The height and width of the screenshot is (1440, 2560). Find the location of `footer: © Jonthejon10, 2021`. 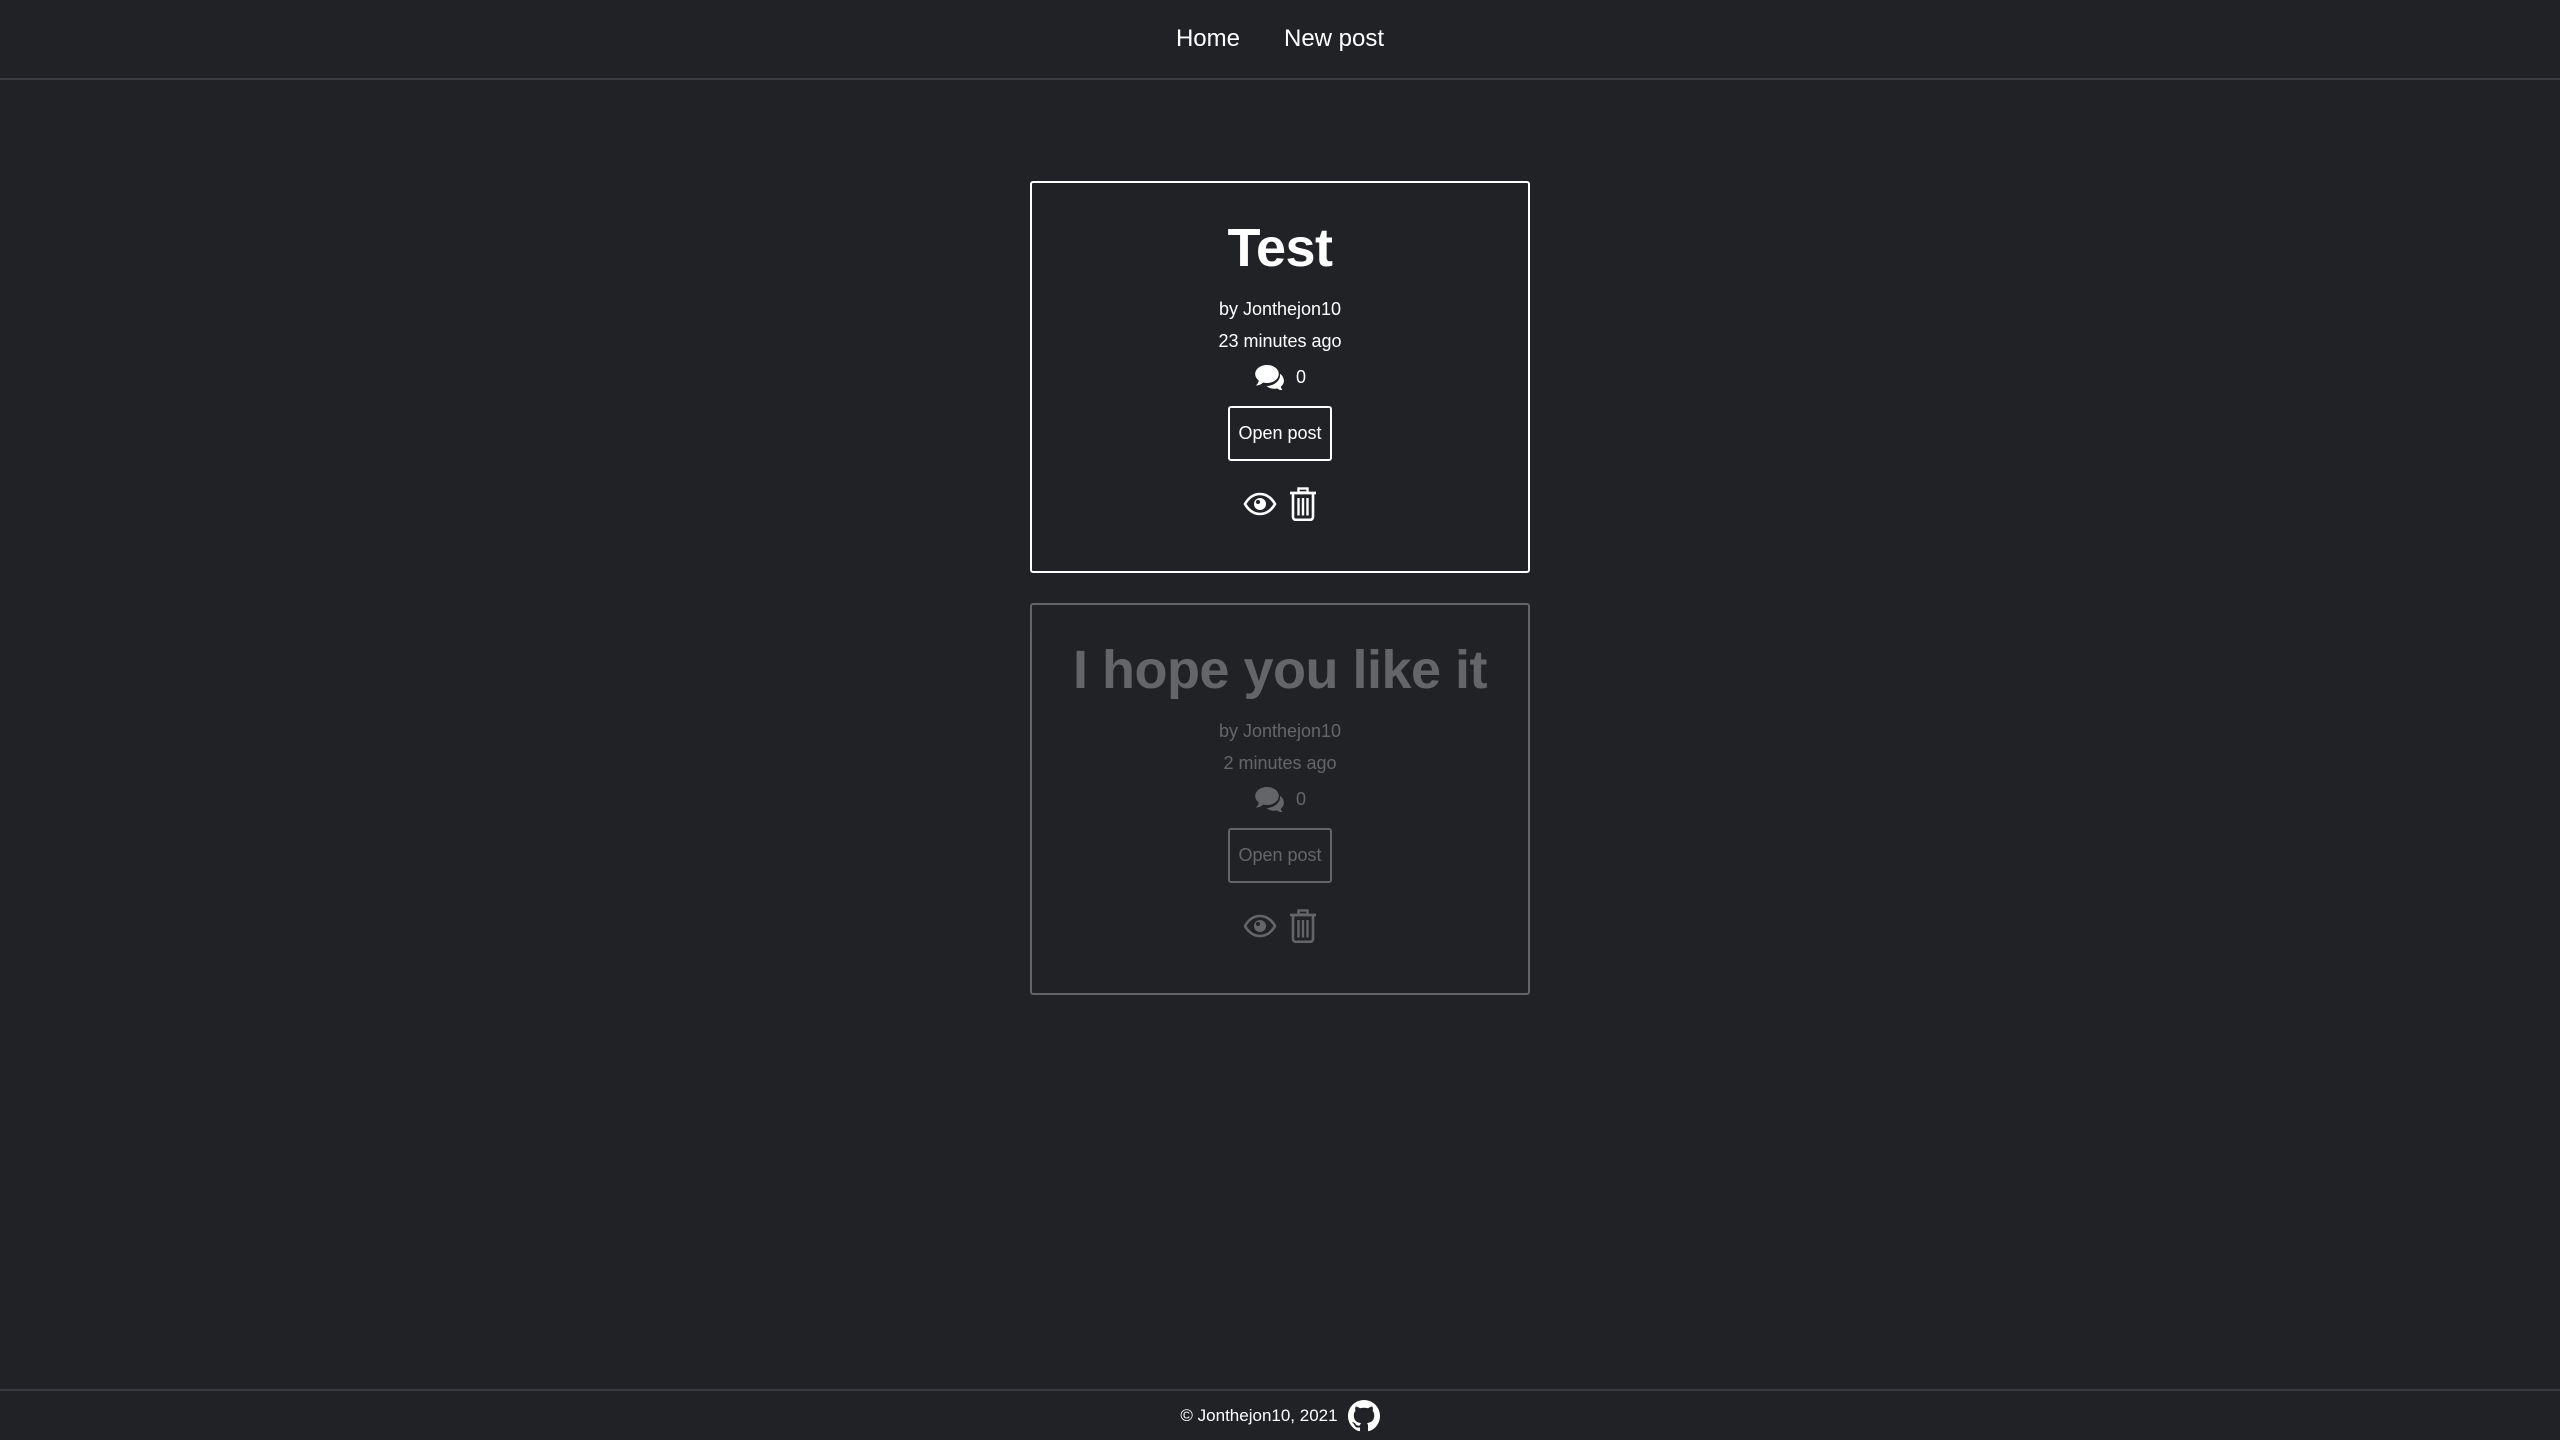

footer: © Jonthejon10, 2021 is located at coordinates (1280, 1414).